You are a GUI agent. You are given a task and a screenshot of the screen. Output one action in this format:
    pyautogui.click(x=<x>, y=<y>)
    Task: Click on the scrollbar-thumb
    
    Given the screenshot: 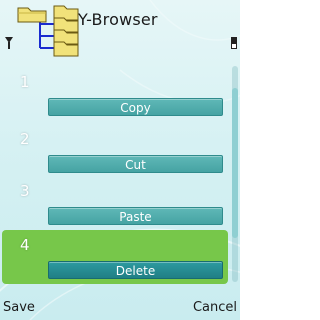 What is the action you would take?
    pyautogui.click(x=235, y=163)
    